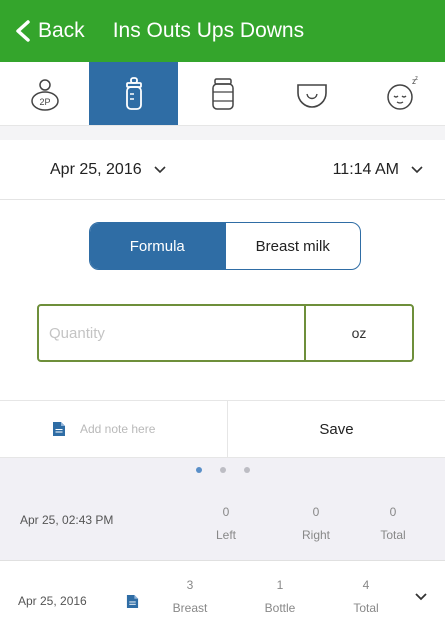  I want to click on quantity-field: oz, so click(225, 333).